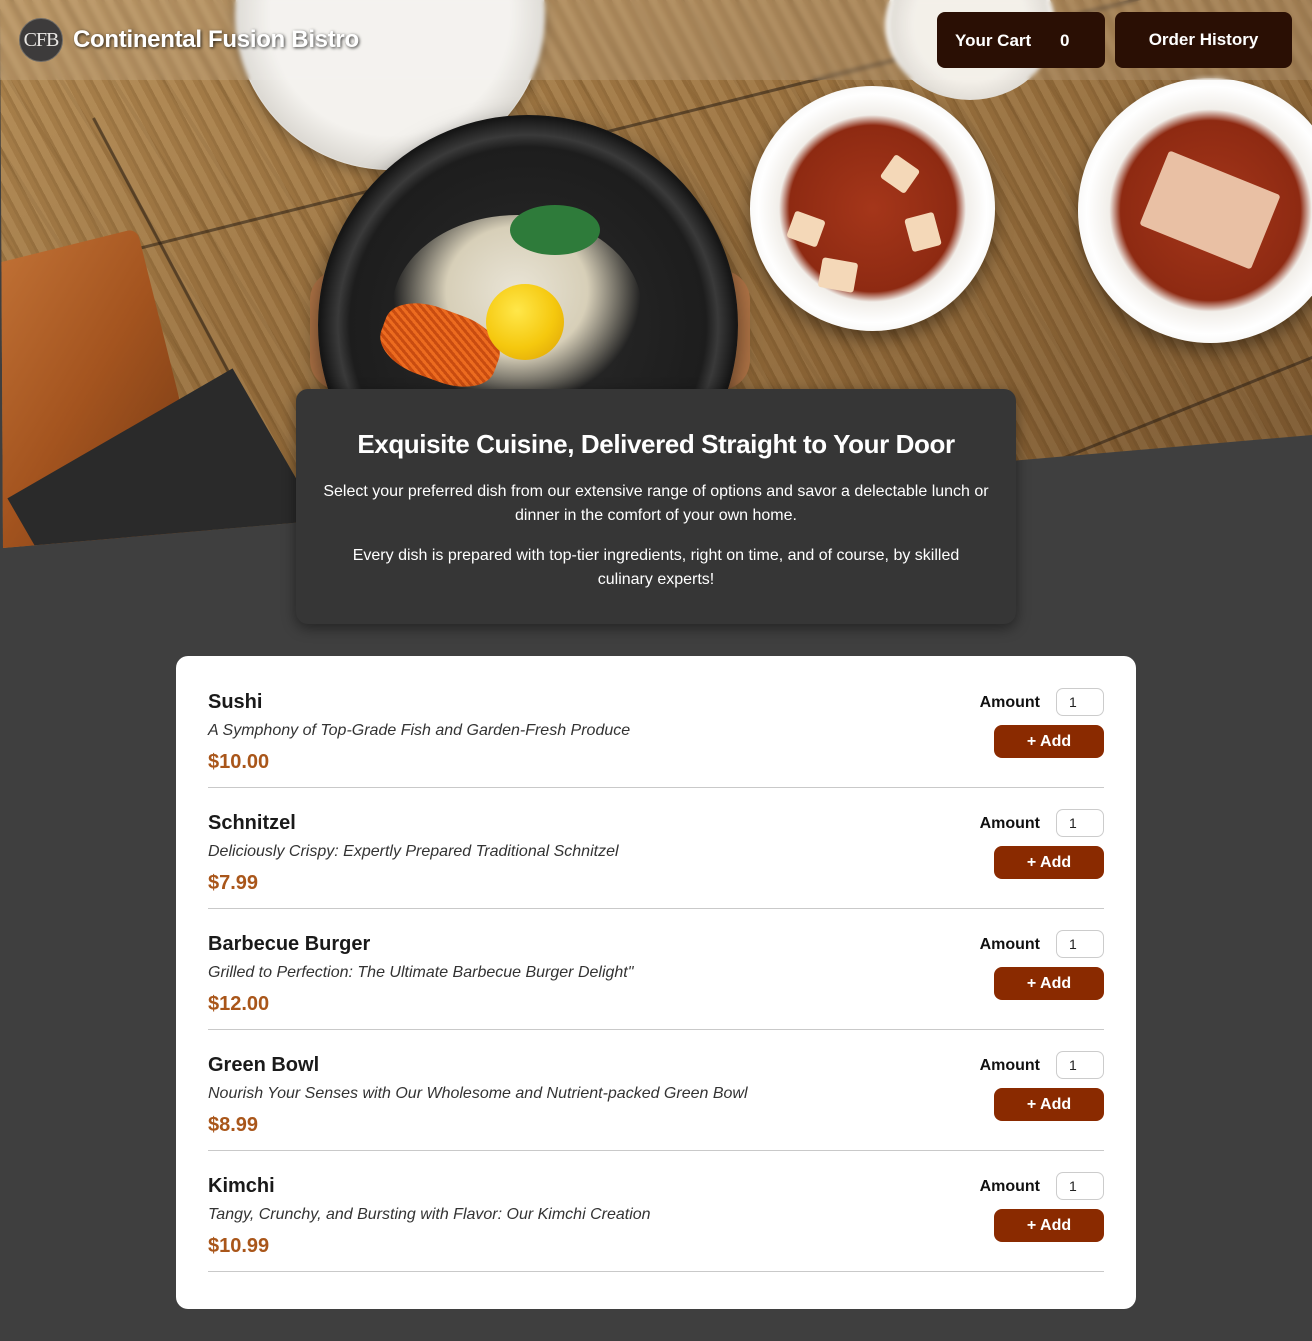  I want to click on cart-label: Your Cart, so click(993, 40).